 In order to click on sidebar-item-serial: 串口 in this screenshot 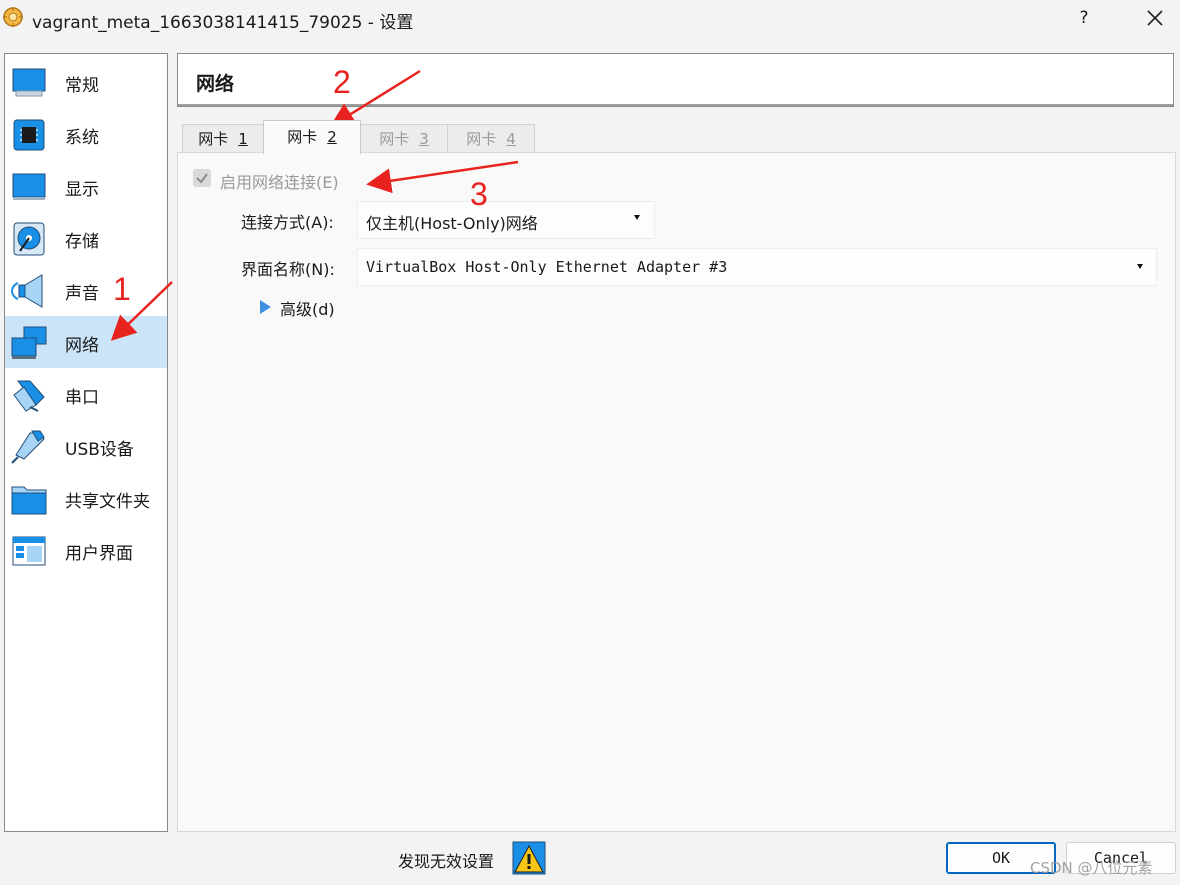, I will do `click(86, 394)`.